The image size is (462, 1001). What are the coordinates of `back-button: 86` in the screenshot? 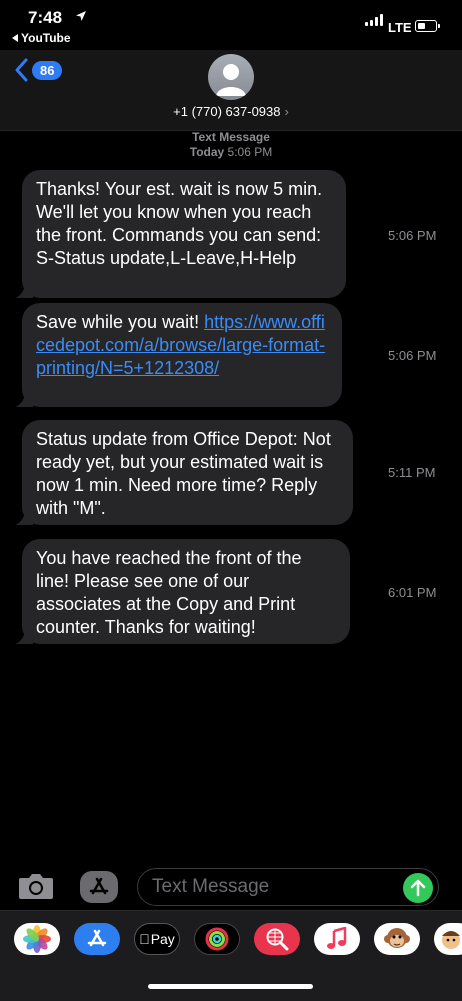 It's located at (38, 70).